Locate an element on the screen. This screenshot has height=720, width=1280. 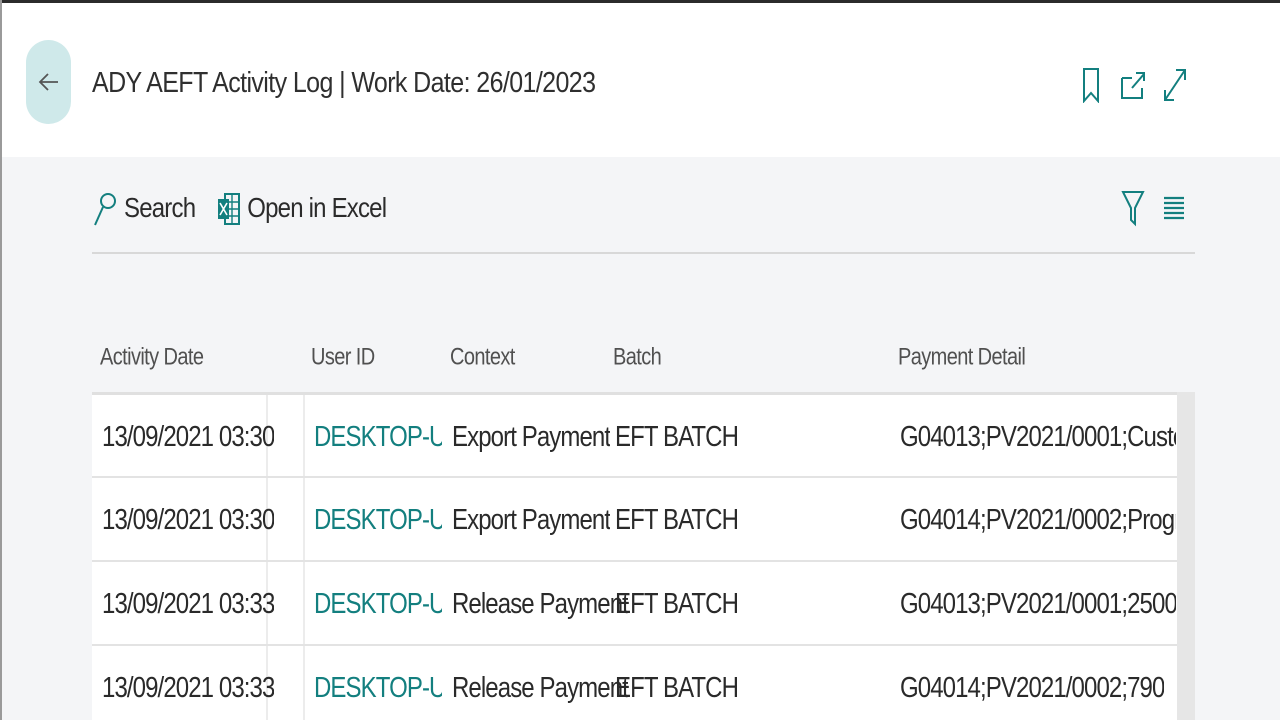
back-button is located at coordinates (48, 82).